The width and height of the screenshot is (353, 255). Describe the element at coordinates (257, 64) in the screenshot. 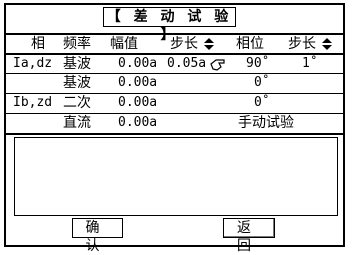

I see `row1-angle: 90˚` at that location.